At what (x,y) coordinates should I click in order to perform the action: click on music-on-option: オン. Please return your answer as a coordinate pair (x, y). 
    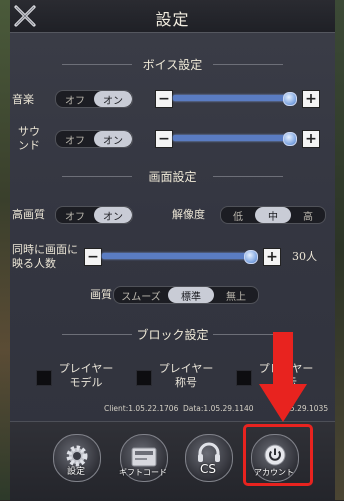
    Looking at the image, I should click on (113, 99).